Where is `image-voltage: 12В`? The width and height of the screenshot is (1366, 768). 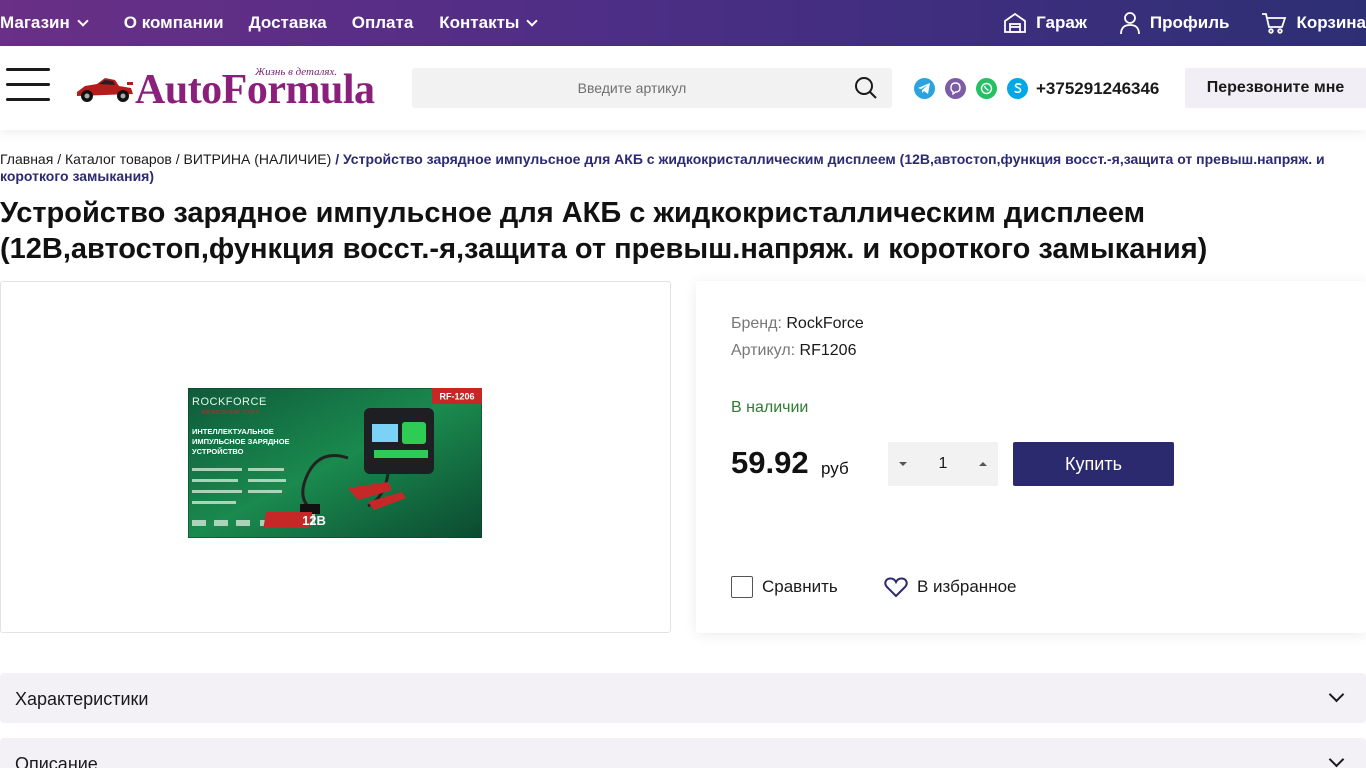
image-voltage: 12В is located at coordinates (314, 520).